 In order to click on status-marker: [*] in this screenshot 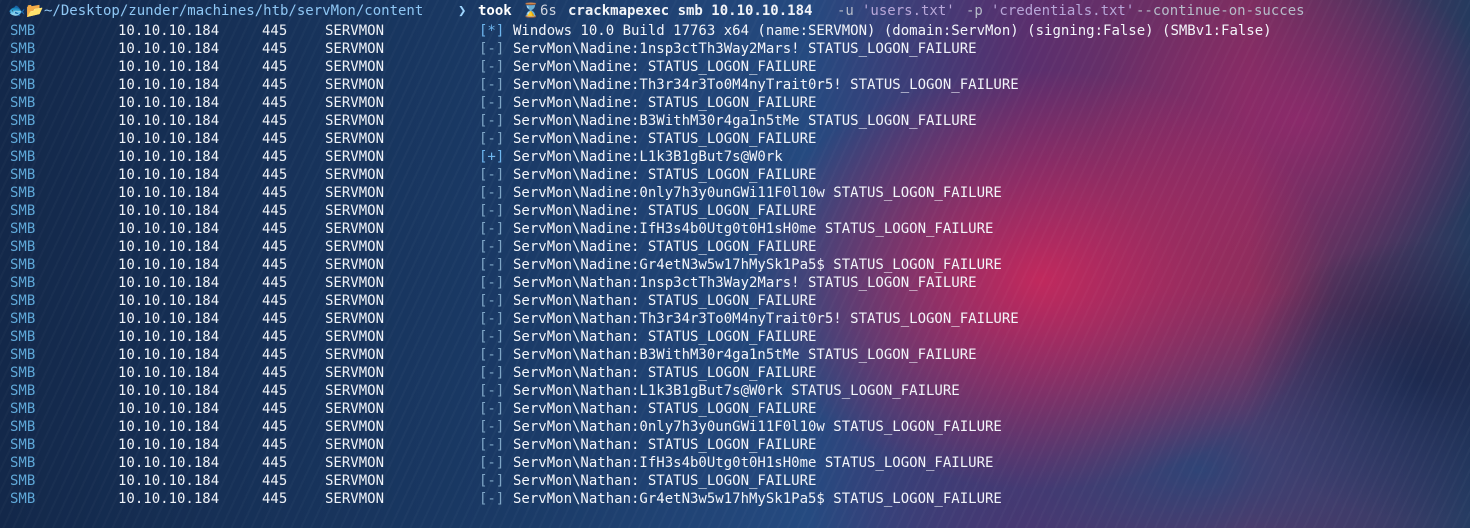, I will do `click(492, 31)`.